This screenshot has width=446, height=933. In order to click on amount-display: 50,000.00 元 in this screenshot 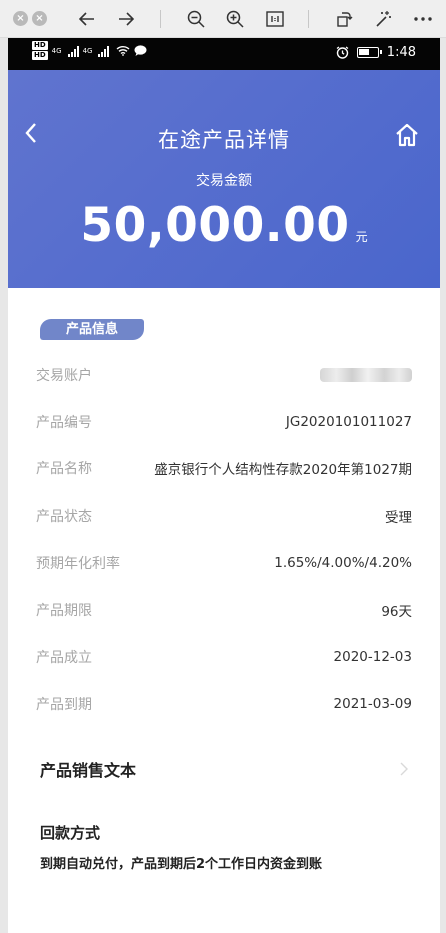, I will do `click(224, 225)`.